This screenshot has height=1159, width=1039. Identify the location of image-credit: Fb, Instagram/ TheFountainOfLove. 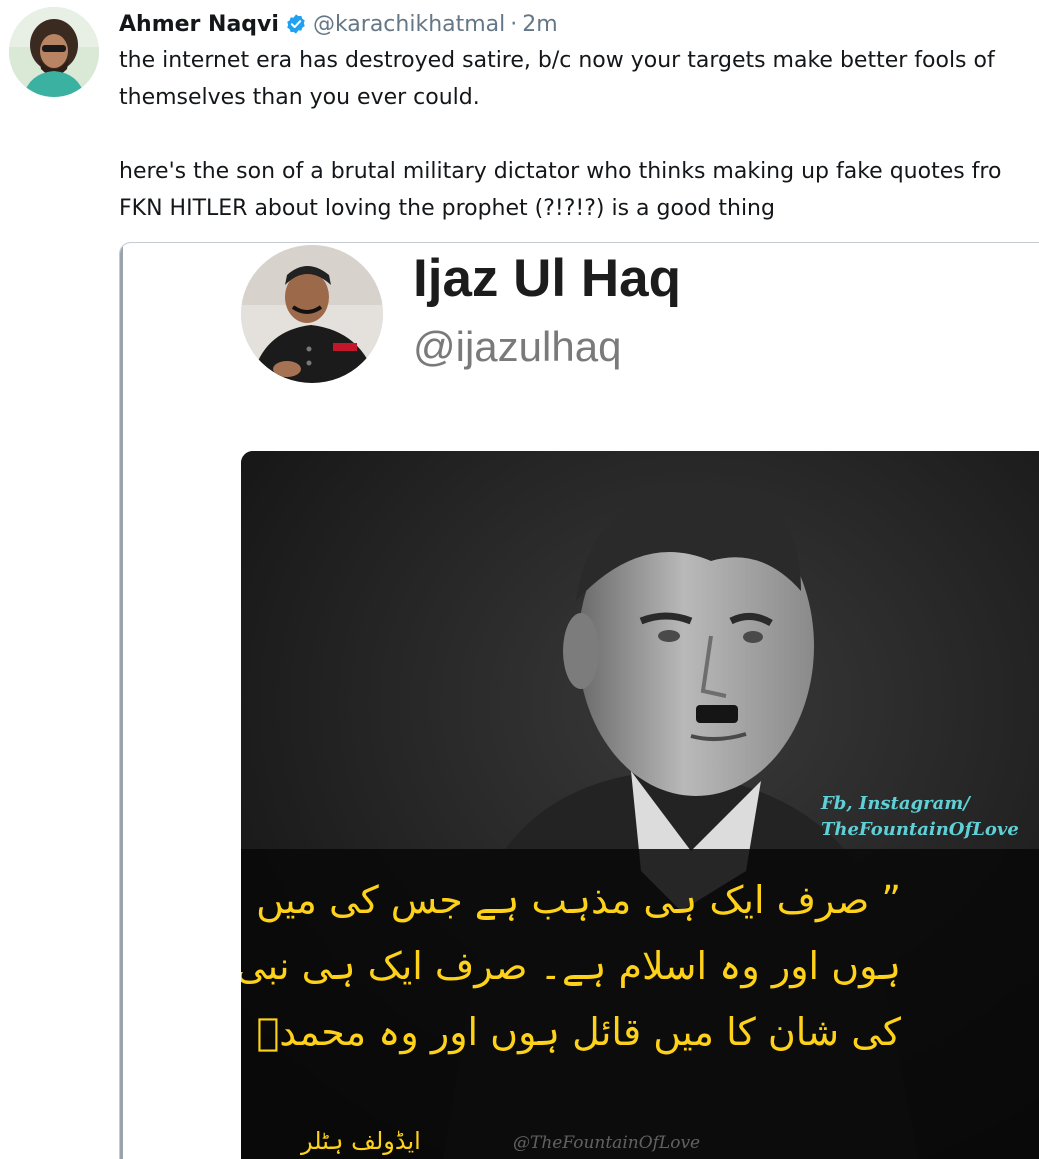
(920, 817).